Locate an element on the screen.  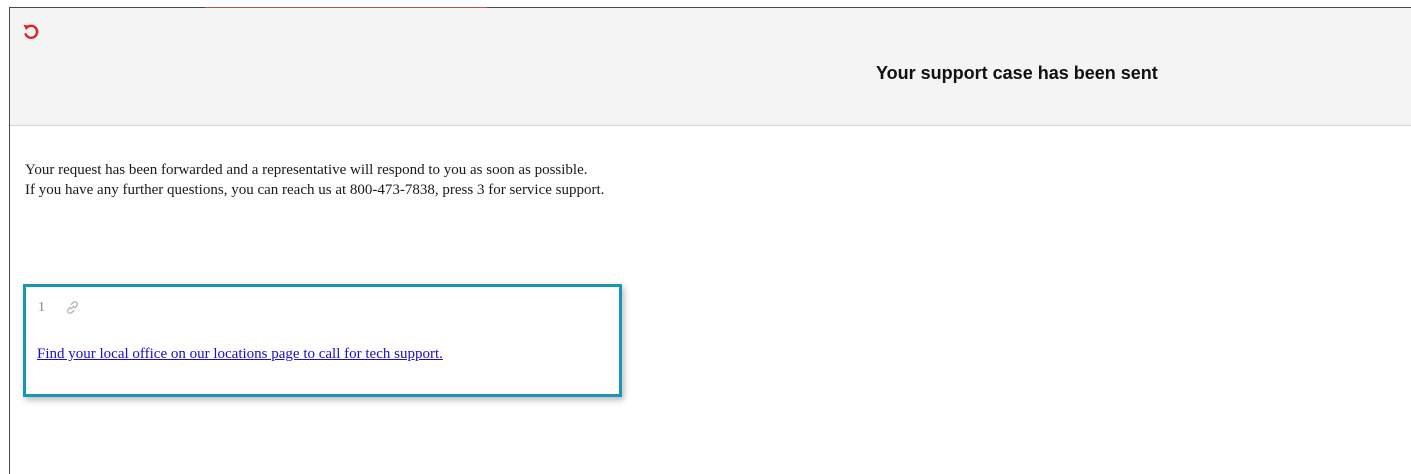
callout-index: 1 is located at coordinates (41, 307).